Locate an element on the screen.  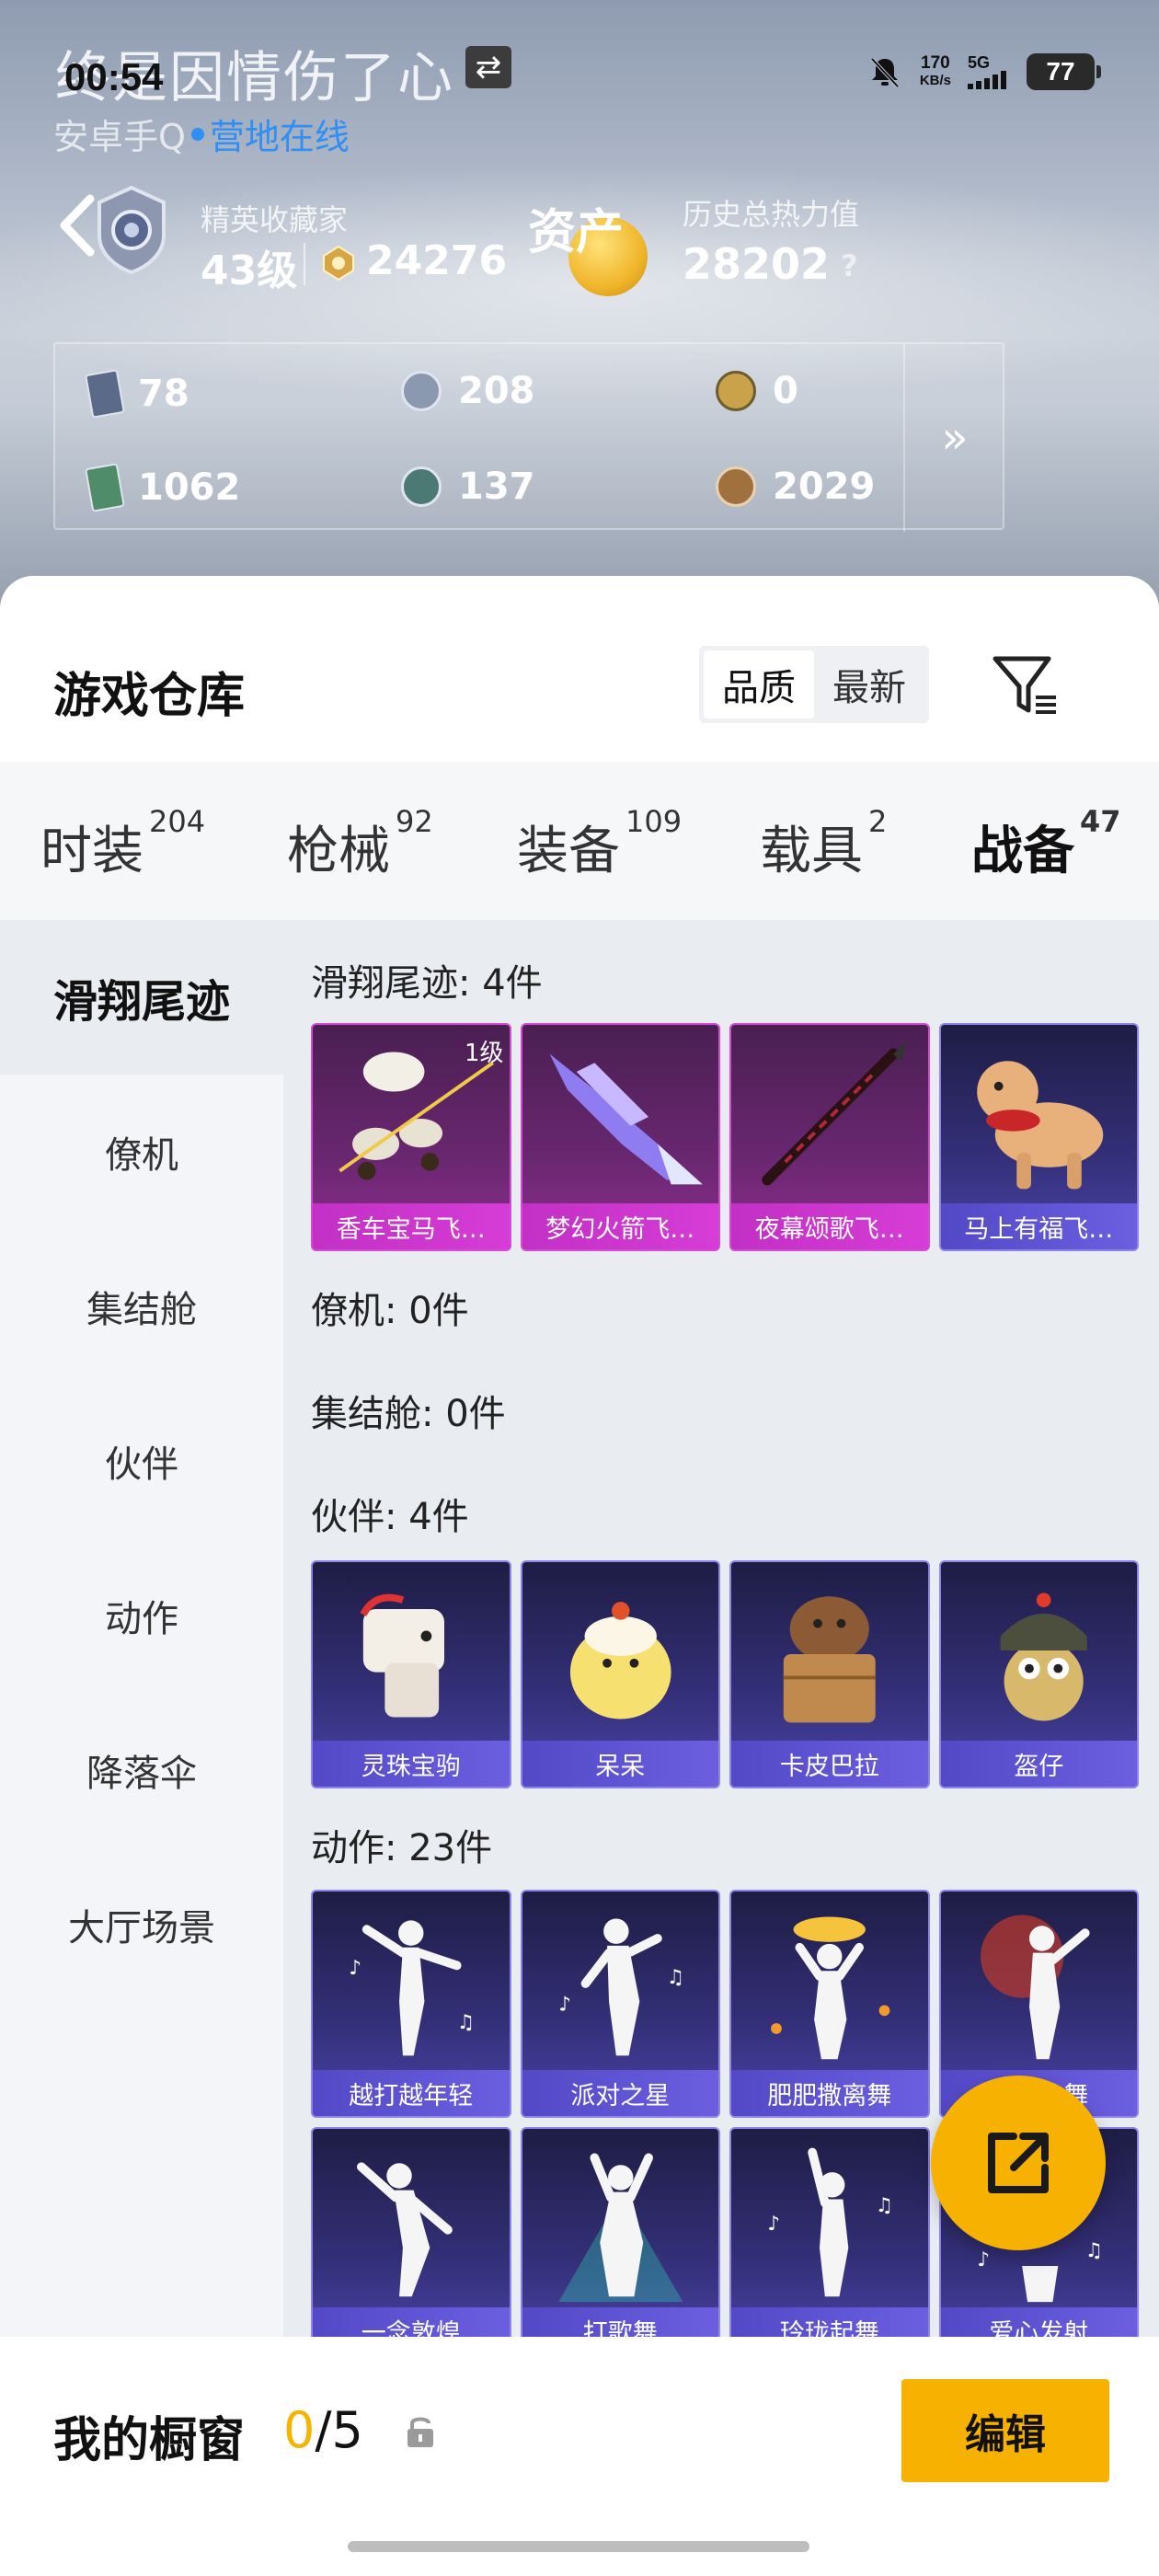
online-status: 营地在线 is located at coordinates (279, 137).